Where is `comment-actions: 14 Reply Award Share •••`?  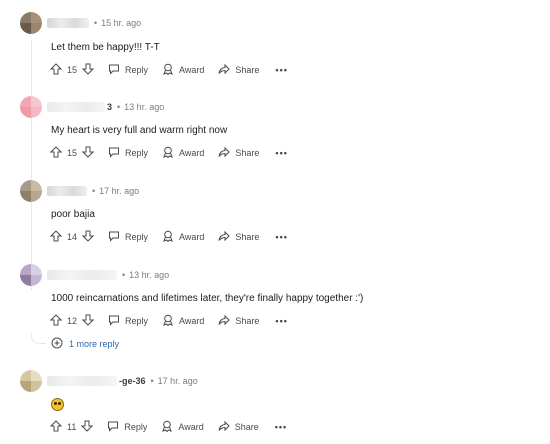 comment-actions: 14 Reply Award Share ••• is located at coordinates (168, 237).